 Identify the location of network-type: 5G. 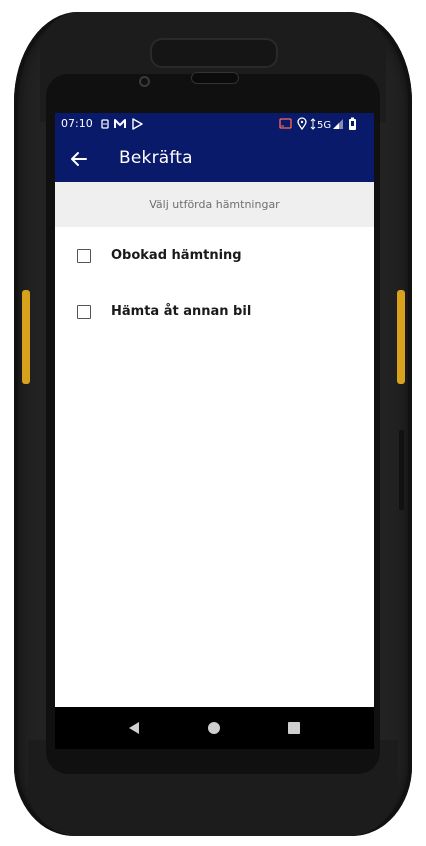
(324, 125).